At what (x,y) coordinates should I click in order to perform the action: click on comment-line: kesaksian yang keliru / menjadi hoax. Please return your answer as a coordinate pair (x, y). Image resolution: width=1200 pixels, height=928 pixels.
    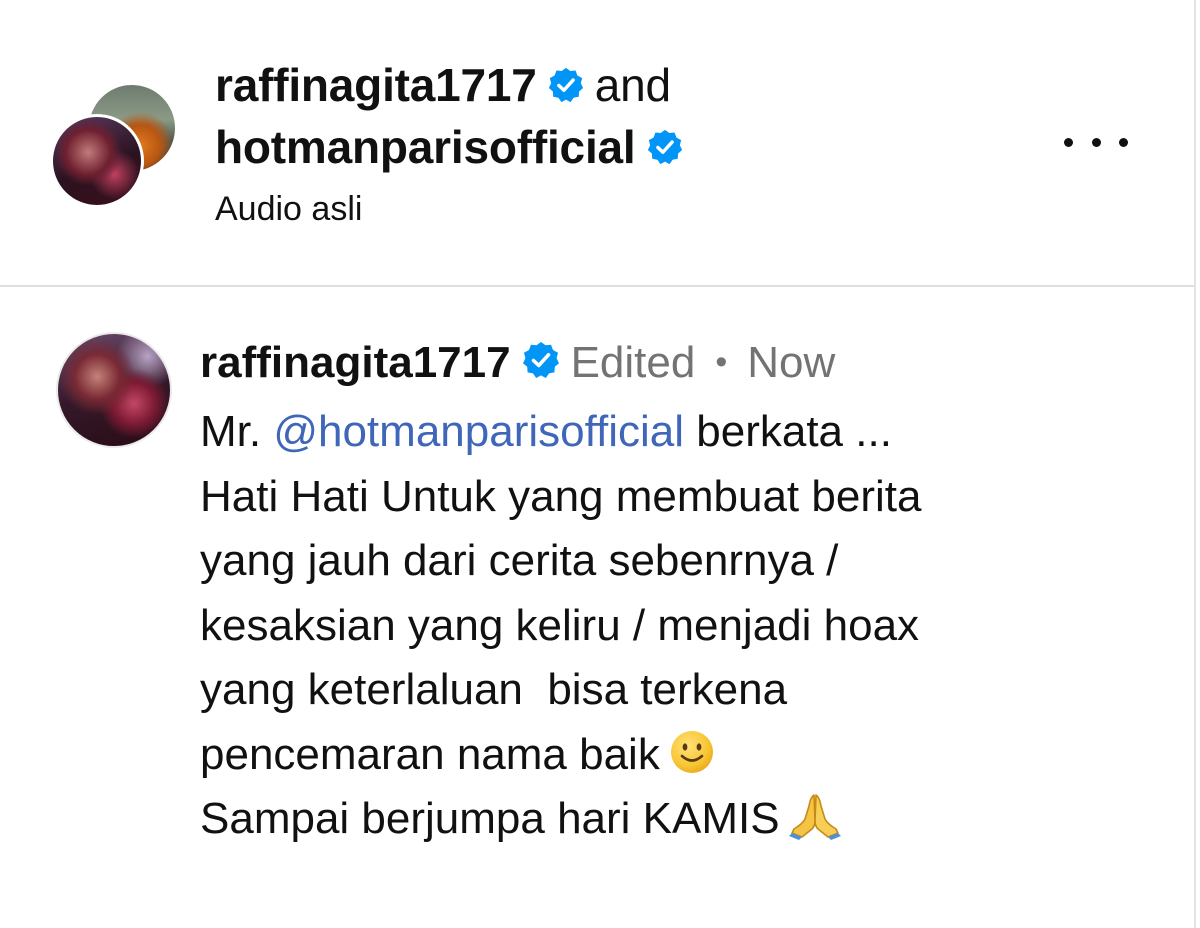
    Looking at the image, I should click on (560, 625).